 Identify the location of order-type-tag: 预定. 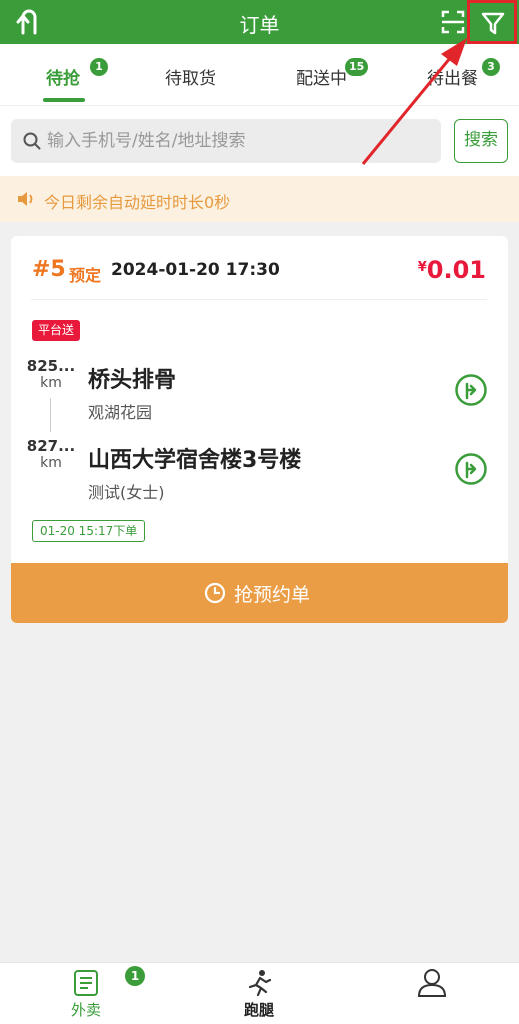
(85, 275).